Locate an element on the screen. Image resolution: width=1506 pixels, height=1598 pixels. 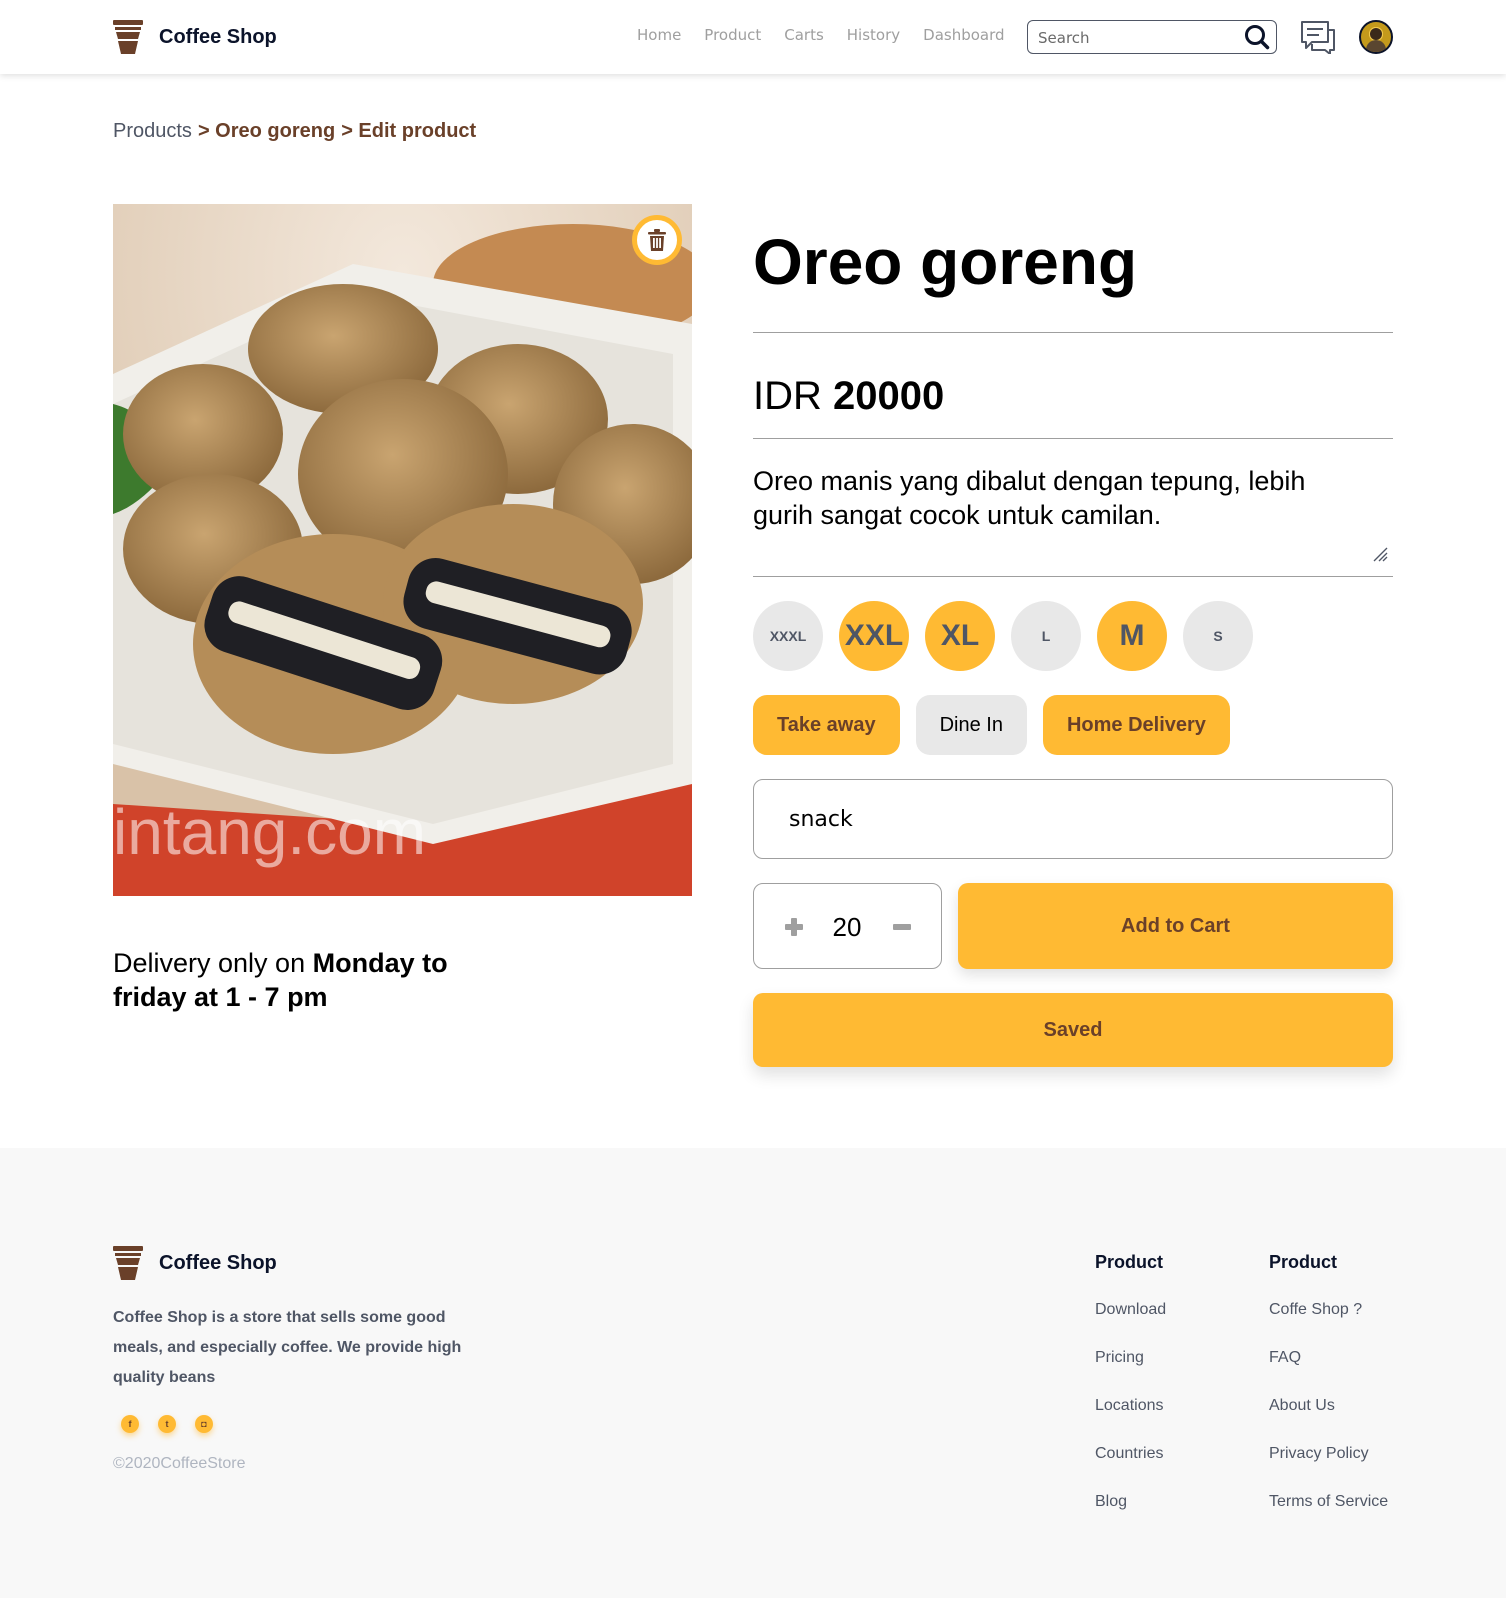
search-icon is located at coordinates (1257, 37).